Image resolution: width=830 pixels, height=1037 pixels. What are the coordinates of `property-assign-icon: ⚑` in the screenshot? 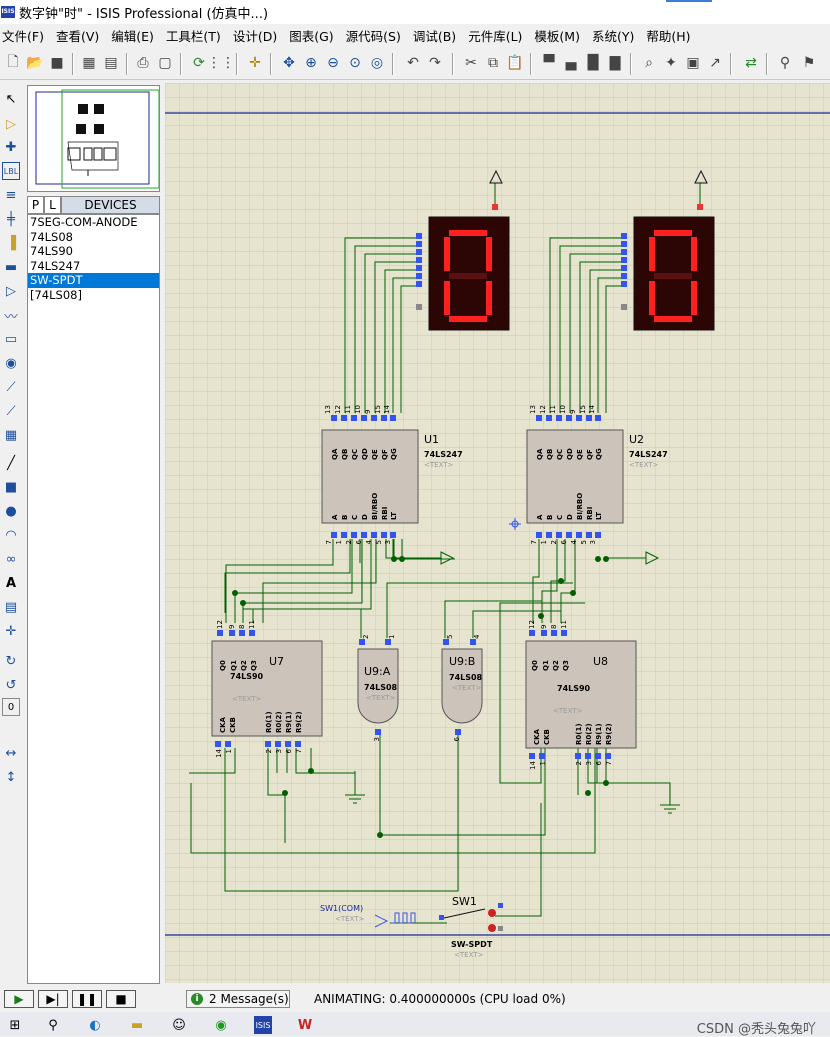 It's located at (809, 63).